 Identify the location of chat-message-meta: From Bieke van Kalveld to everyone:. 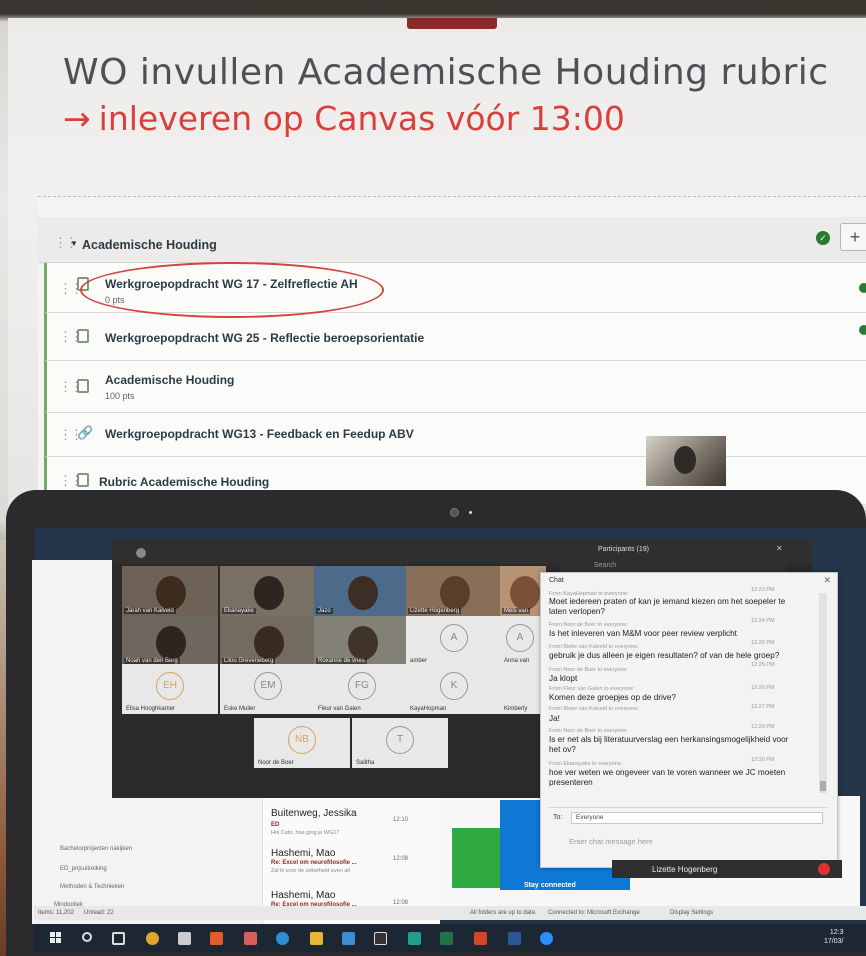
(594, 709).